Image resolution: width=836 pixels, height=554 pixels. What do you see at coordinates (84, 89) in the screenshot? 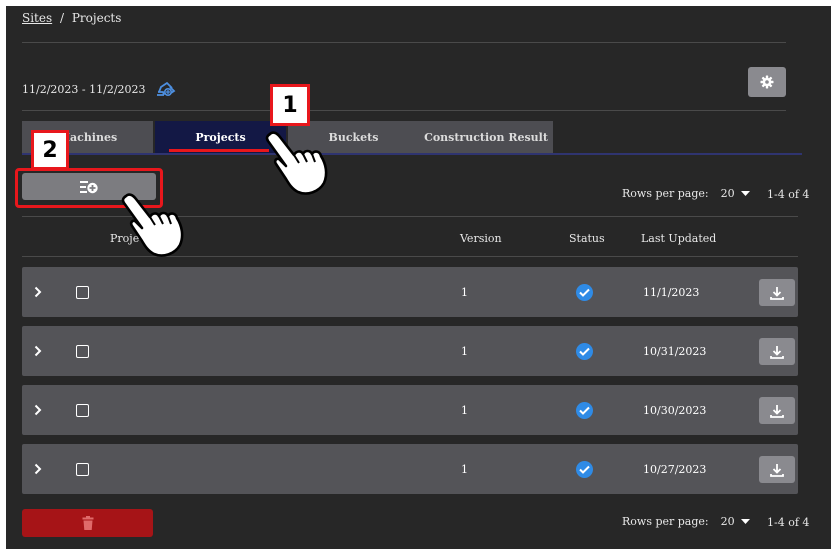
I see `date-range-text: 11/2/2023 - 11/2/2023` at bounding box center [84, 89].